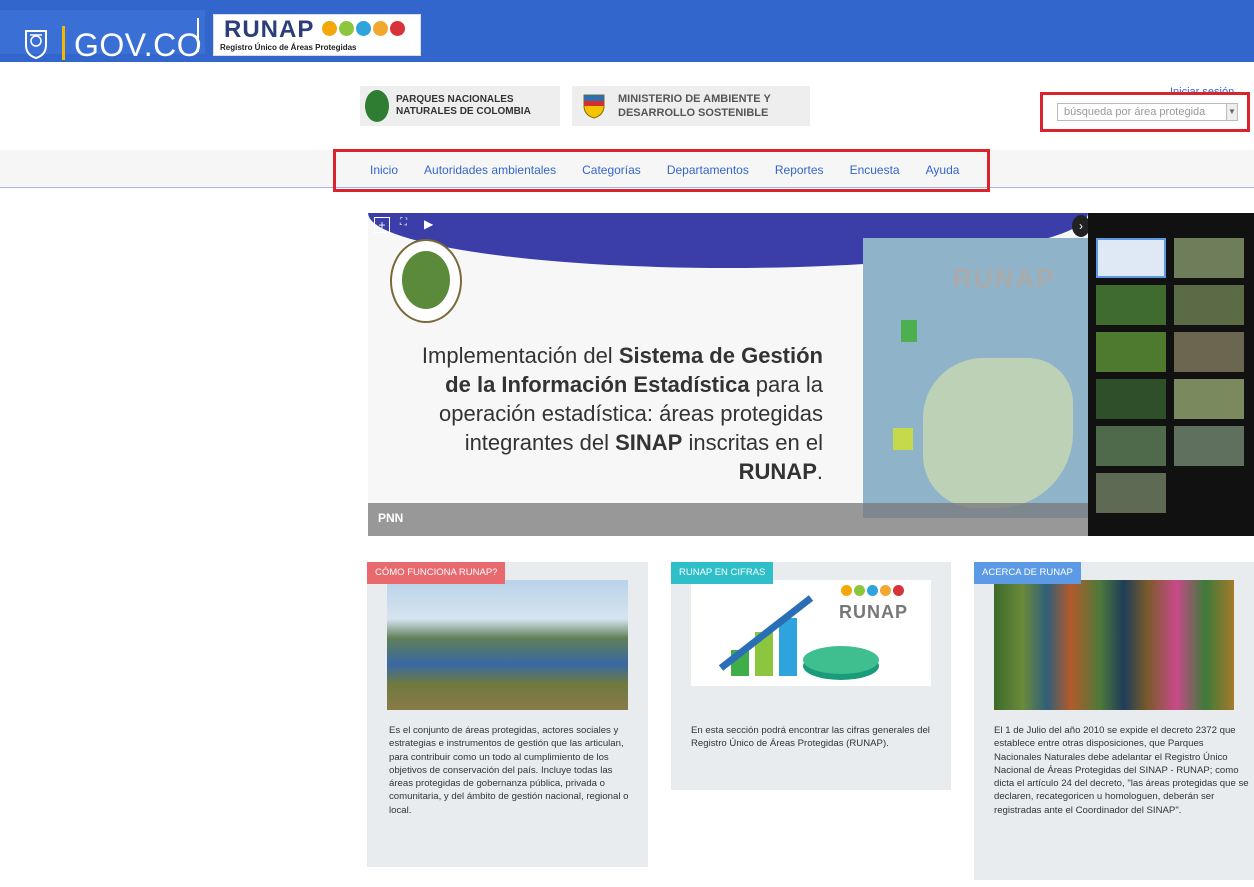 The height and width of the screenshot is (887, 1254). I want to click on card-runap-dots, so click(872, 590).